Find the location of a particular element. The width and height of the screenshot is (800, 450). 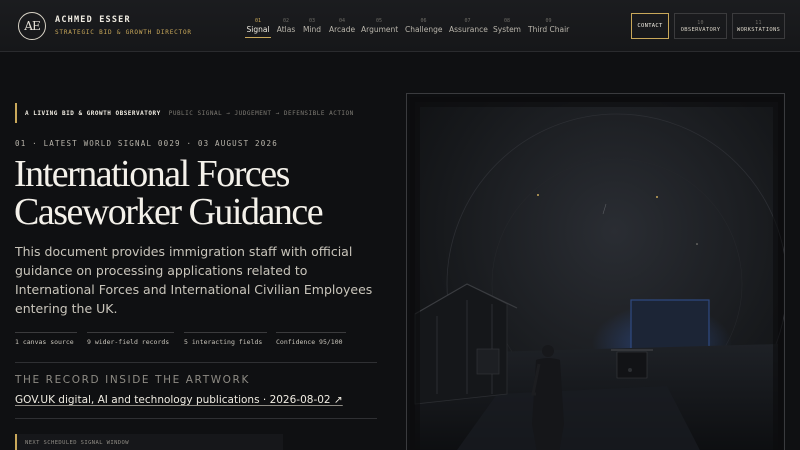

nav-label: Arcade is located at coordinates (342, 29).